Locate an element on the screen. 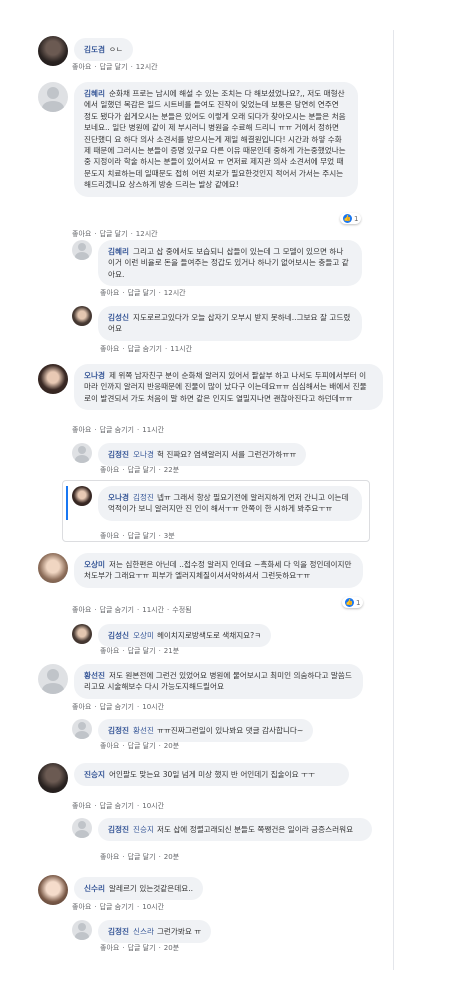 The width and height of the screenshot is (463, 1000). edited-label: 수정됨 is located at coordinates (181, 610).